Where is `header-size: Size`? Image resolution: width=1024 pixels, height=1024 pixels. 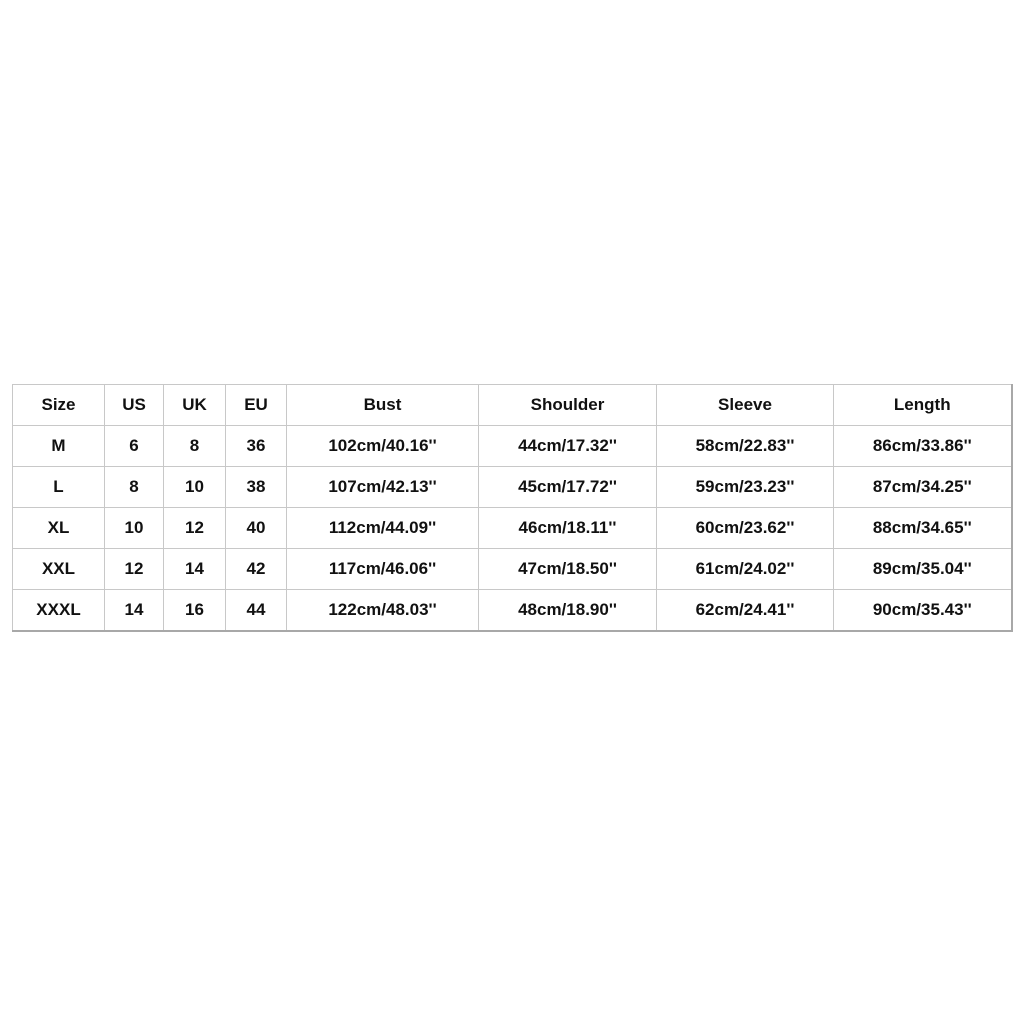
header-size: Size is located at coordinates (58, 405).